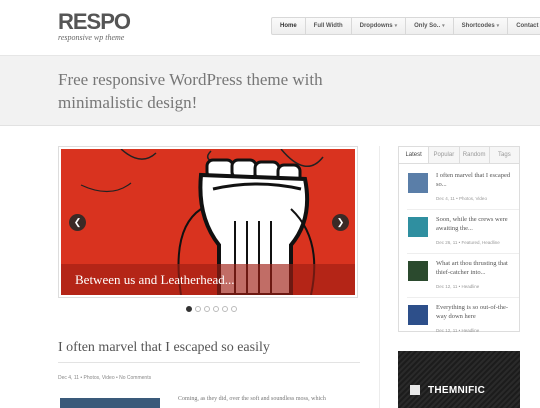  Describe the element at coordinates (504, 155) in the screenshot. I see `tab-tags: Tags` at that location.